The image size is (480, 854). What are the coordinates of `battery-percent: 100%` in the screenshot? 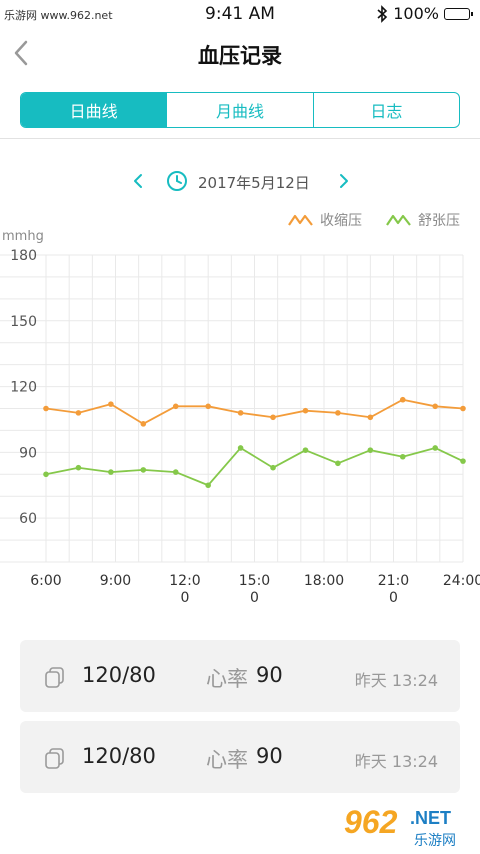 It's located at (416, 13).